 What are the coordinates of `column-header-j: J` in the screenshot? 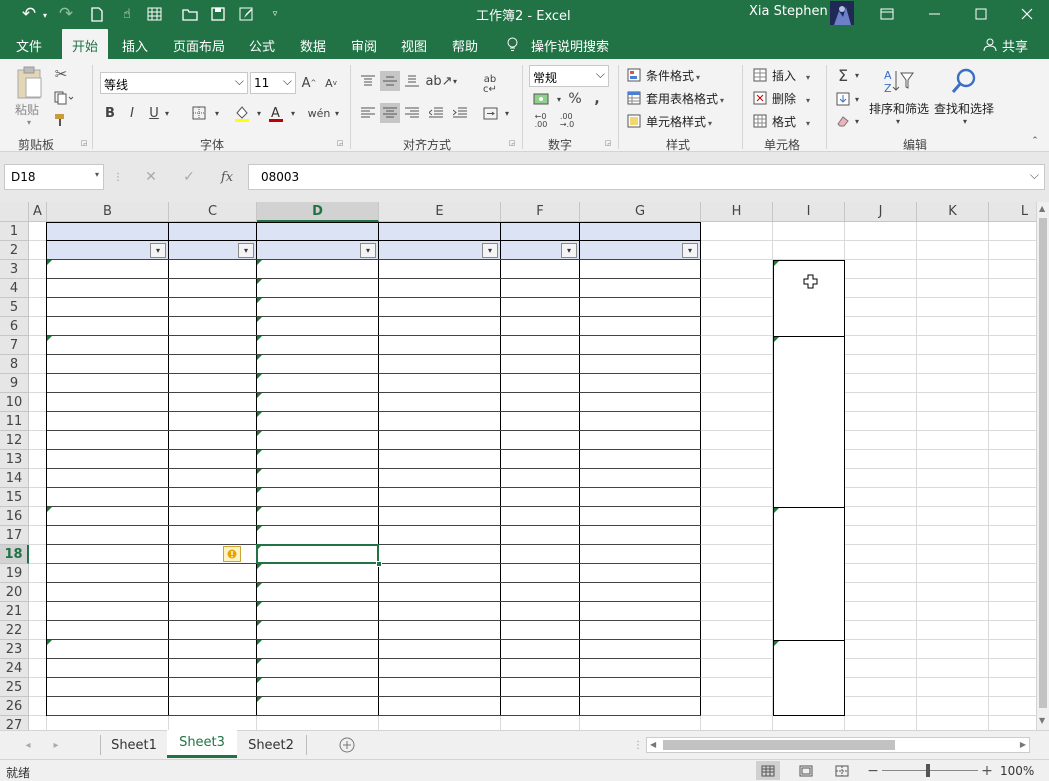 It's located at (881, 212).